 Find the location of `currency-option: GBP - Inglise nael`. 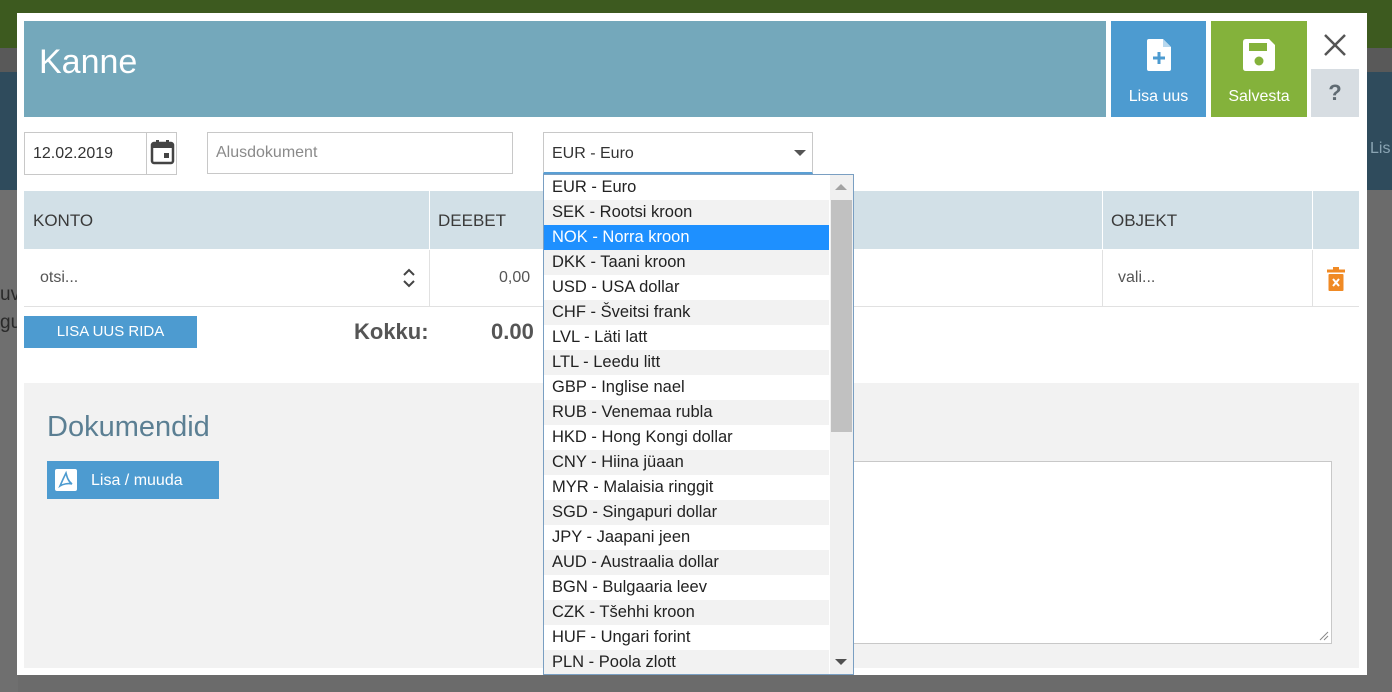

currency-option: GBP - Inglise nael is located at coordinates (686, 387).